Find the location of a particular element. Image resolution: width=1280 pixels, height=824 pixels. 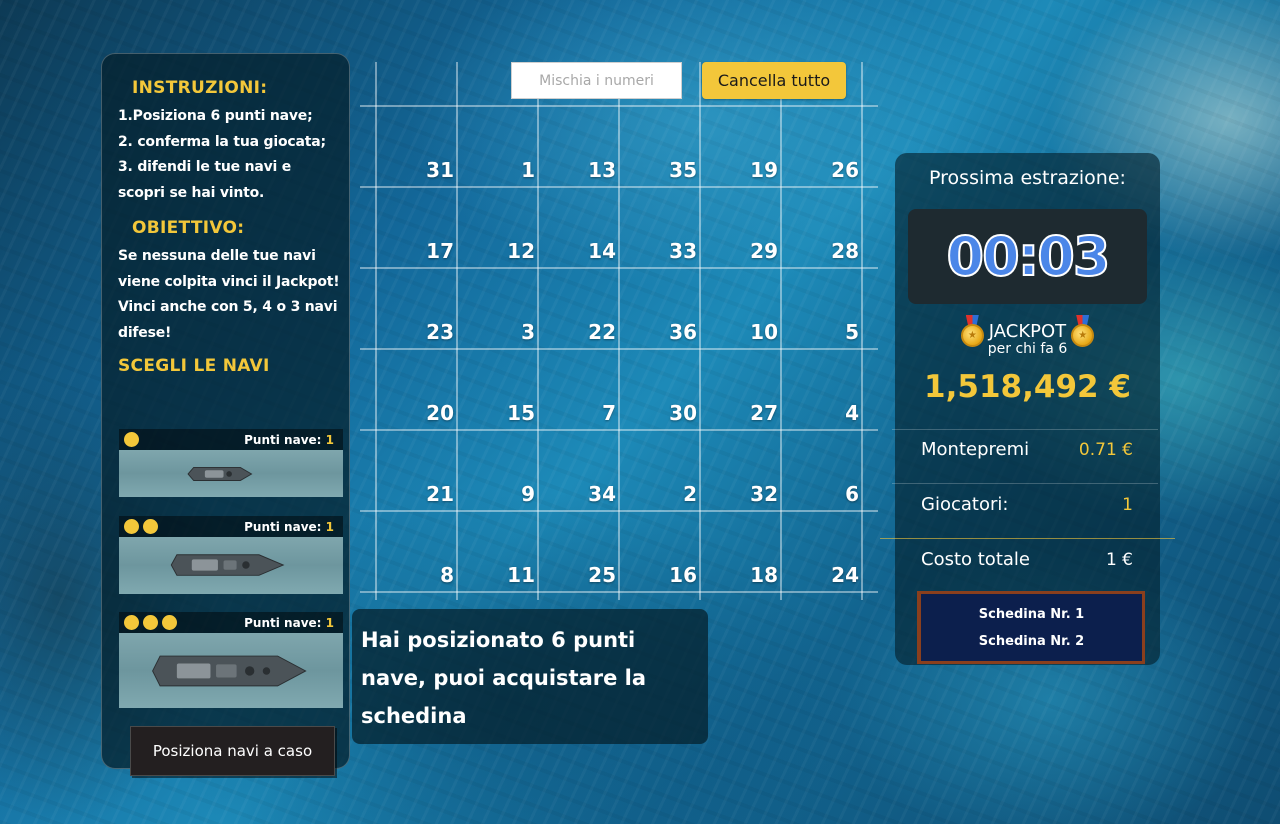

grid-cell: 6 is located at coordinates (821, 470).